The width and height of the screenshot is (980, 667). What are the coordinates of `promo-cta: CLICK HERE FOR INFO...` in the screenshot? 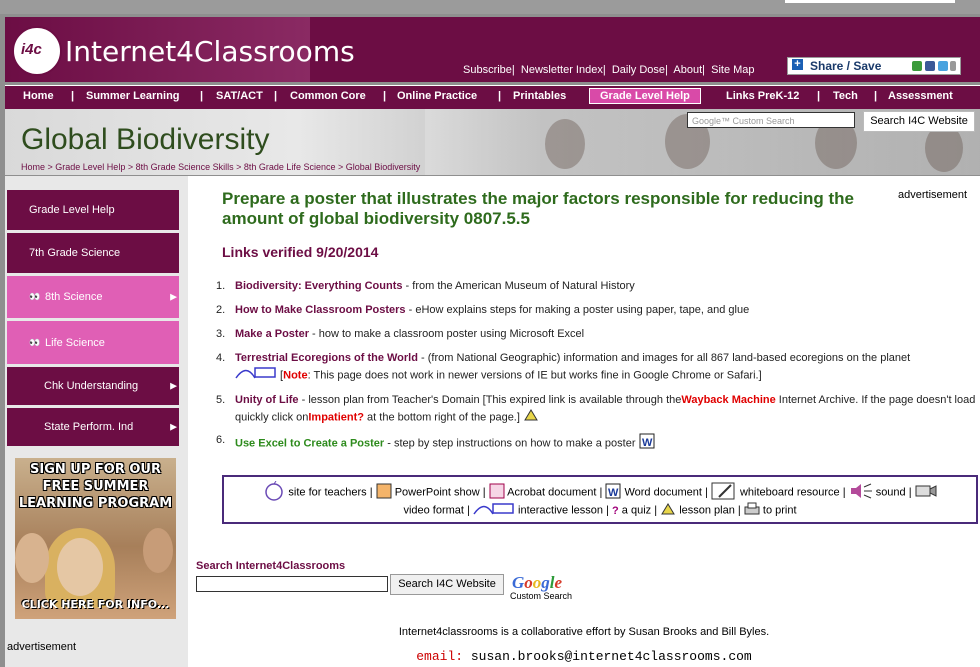 It's located at (95, 604).